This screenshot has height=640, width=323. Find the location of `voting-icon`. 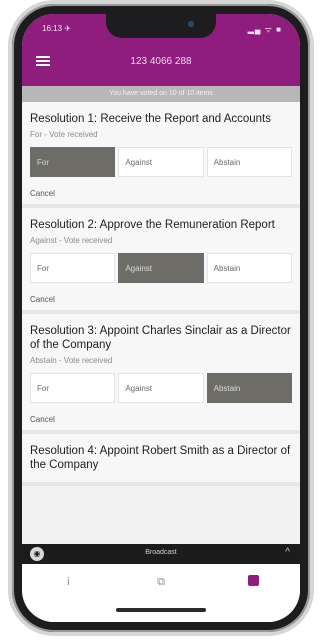

voting-icon is located at coordinates (254, 580).